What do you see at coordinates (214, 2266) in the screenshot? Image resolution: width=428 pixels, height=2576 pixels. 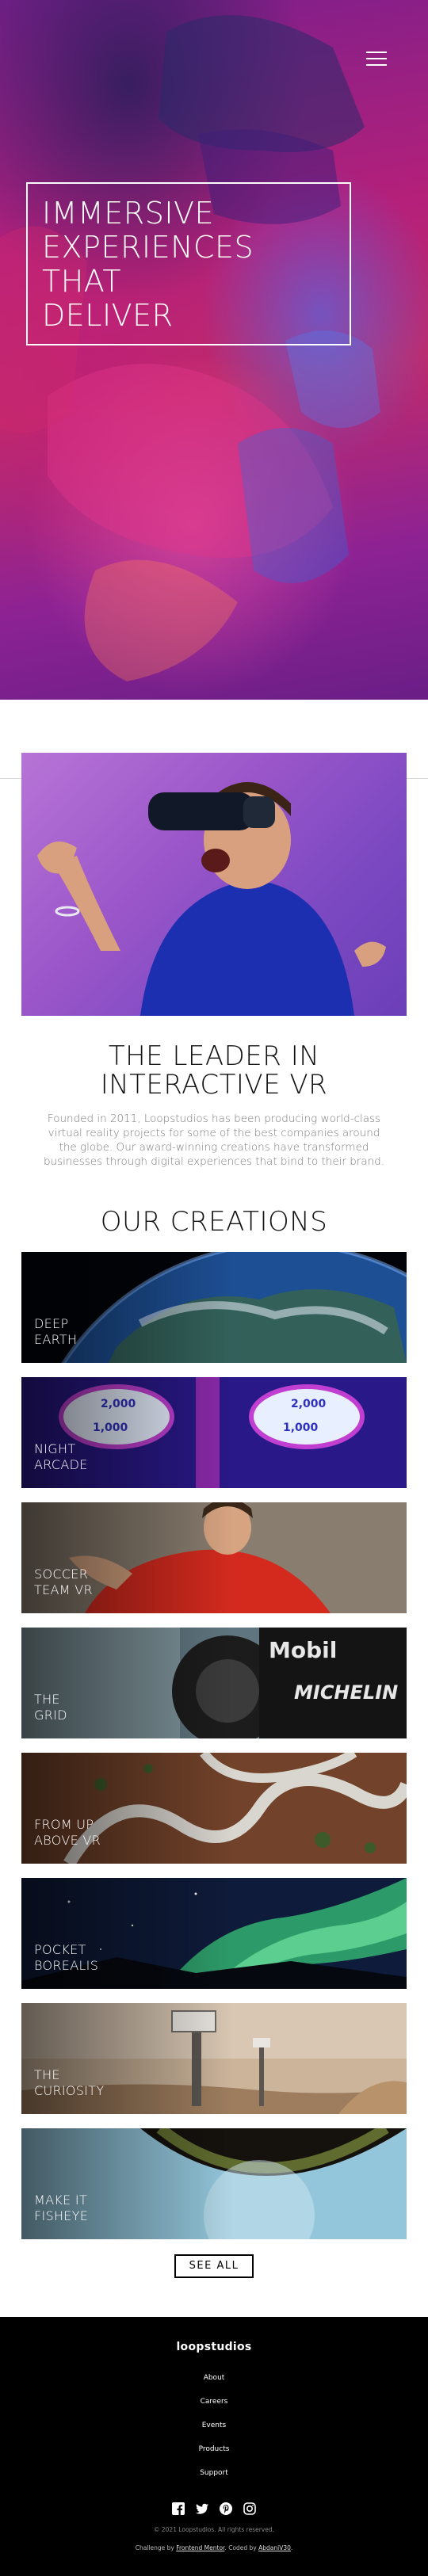 I see `see-all-button: See all` at bounding box center [214, 2266].